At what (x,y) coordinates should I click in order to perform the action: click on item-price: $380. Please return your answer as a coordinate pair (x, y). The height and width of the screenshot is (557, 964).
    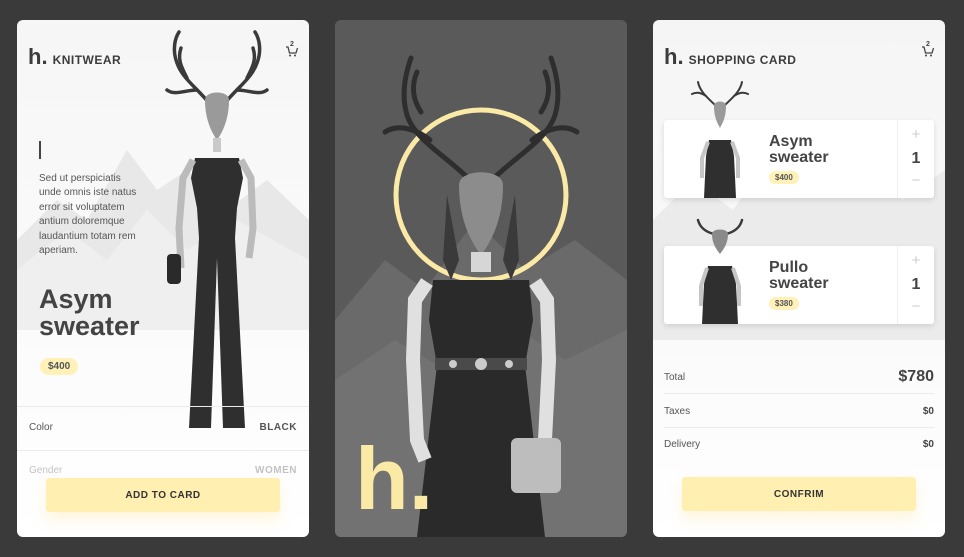
    Looking at the image, I should click on (784, 303).